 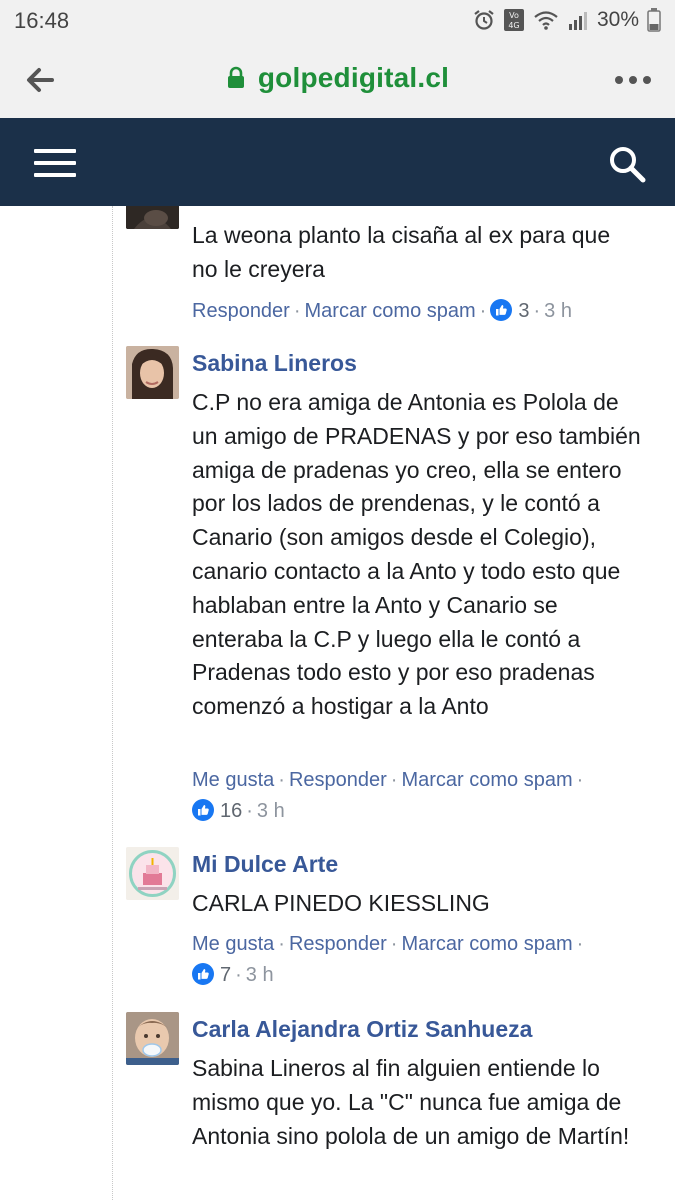 I want to click on comment-actions: Responder · Marcar como spam · 3 · 3 h, so click(x=382, y=310).